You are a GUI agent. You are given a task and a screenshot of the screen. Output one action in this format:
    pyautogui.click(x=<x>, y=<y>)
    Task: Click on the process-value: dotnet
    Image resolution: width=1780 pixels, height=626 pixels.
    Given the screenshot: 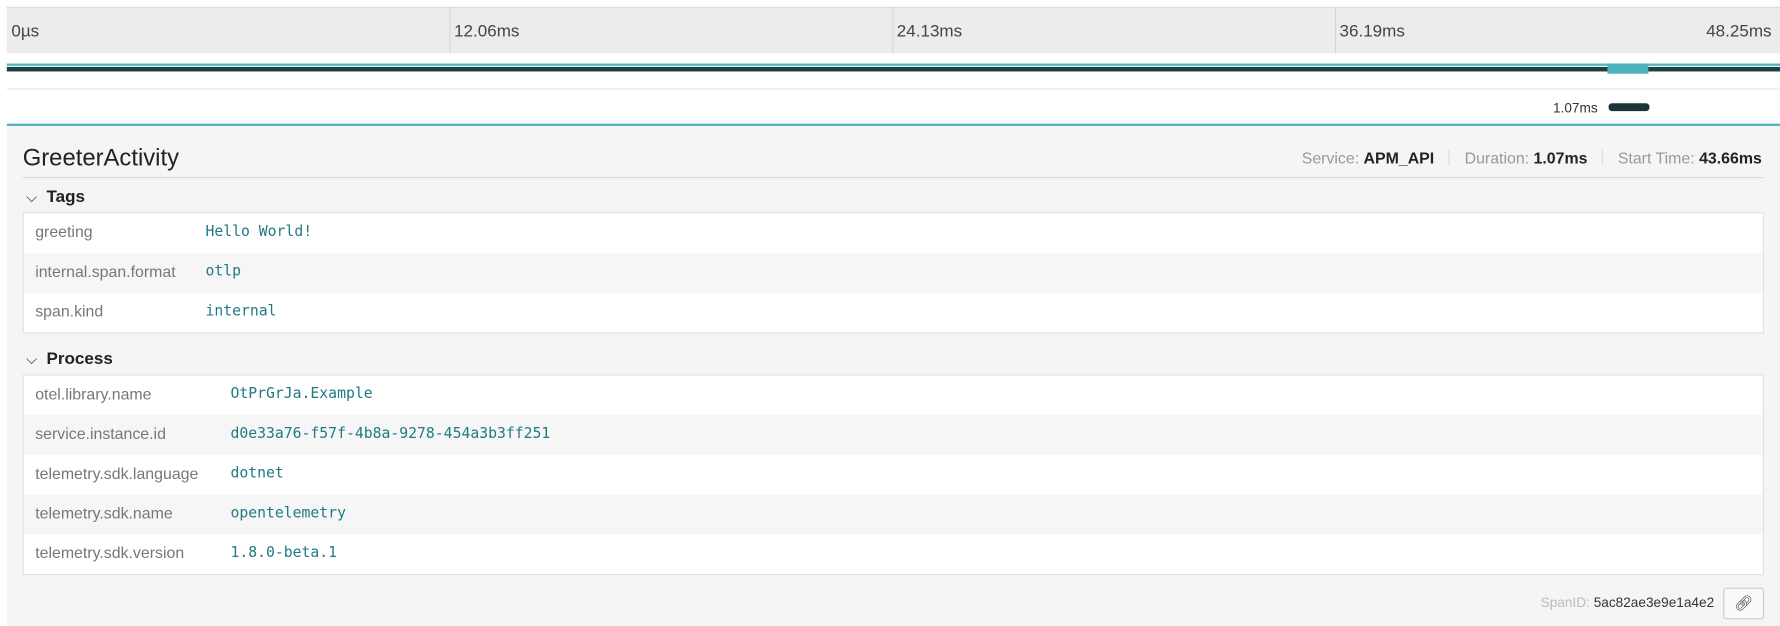 What is the action you would take?
    pyautogui.click(x=257, y=474)
    